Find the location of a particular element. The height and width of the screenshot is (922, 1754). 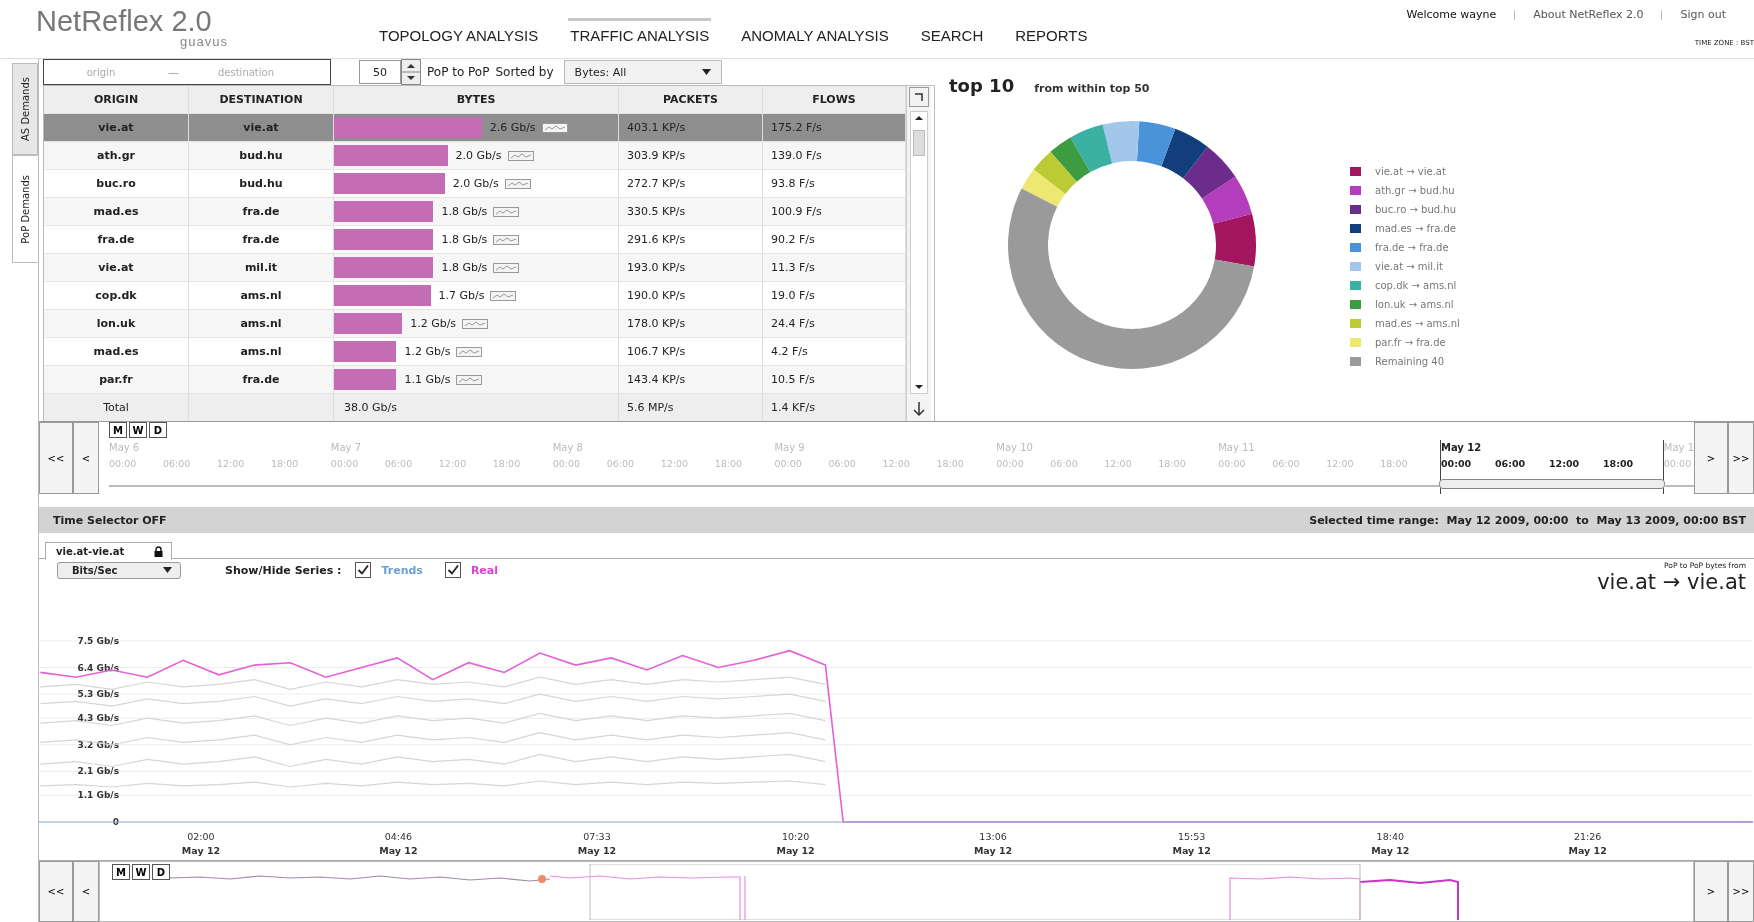

side-tab: AS Demands is located at coordinates (25, 109).